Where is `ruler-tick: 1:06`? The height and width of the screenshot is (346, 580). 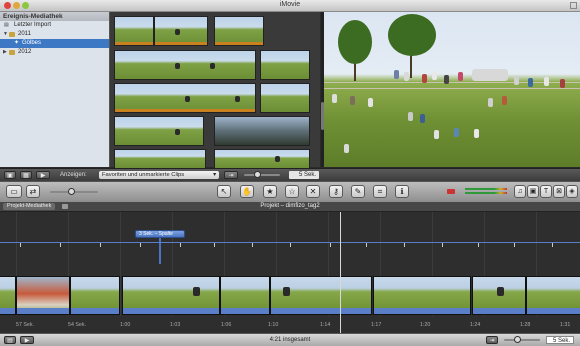
ruler-tick: 1:06 is located at coordinates (226, 325).